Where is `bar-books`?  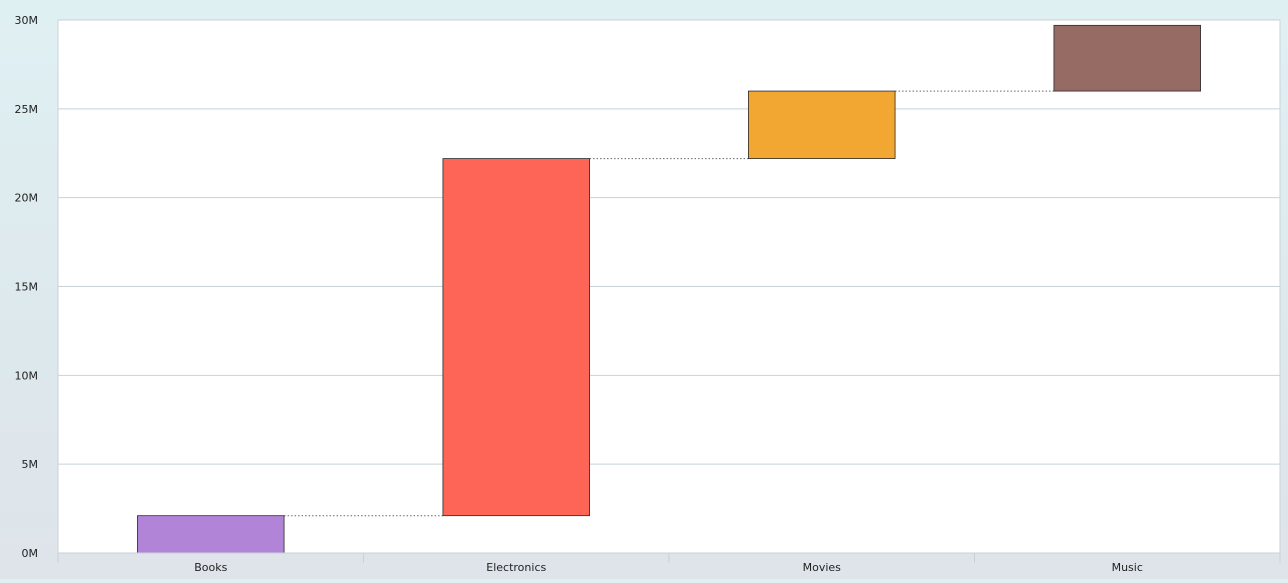
bar-books is located at coordinates (211, 534).